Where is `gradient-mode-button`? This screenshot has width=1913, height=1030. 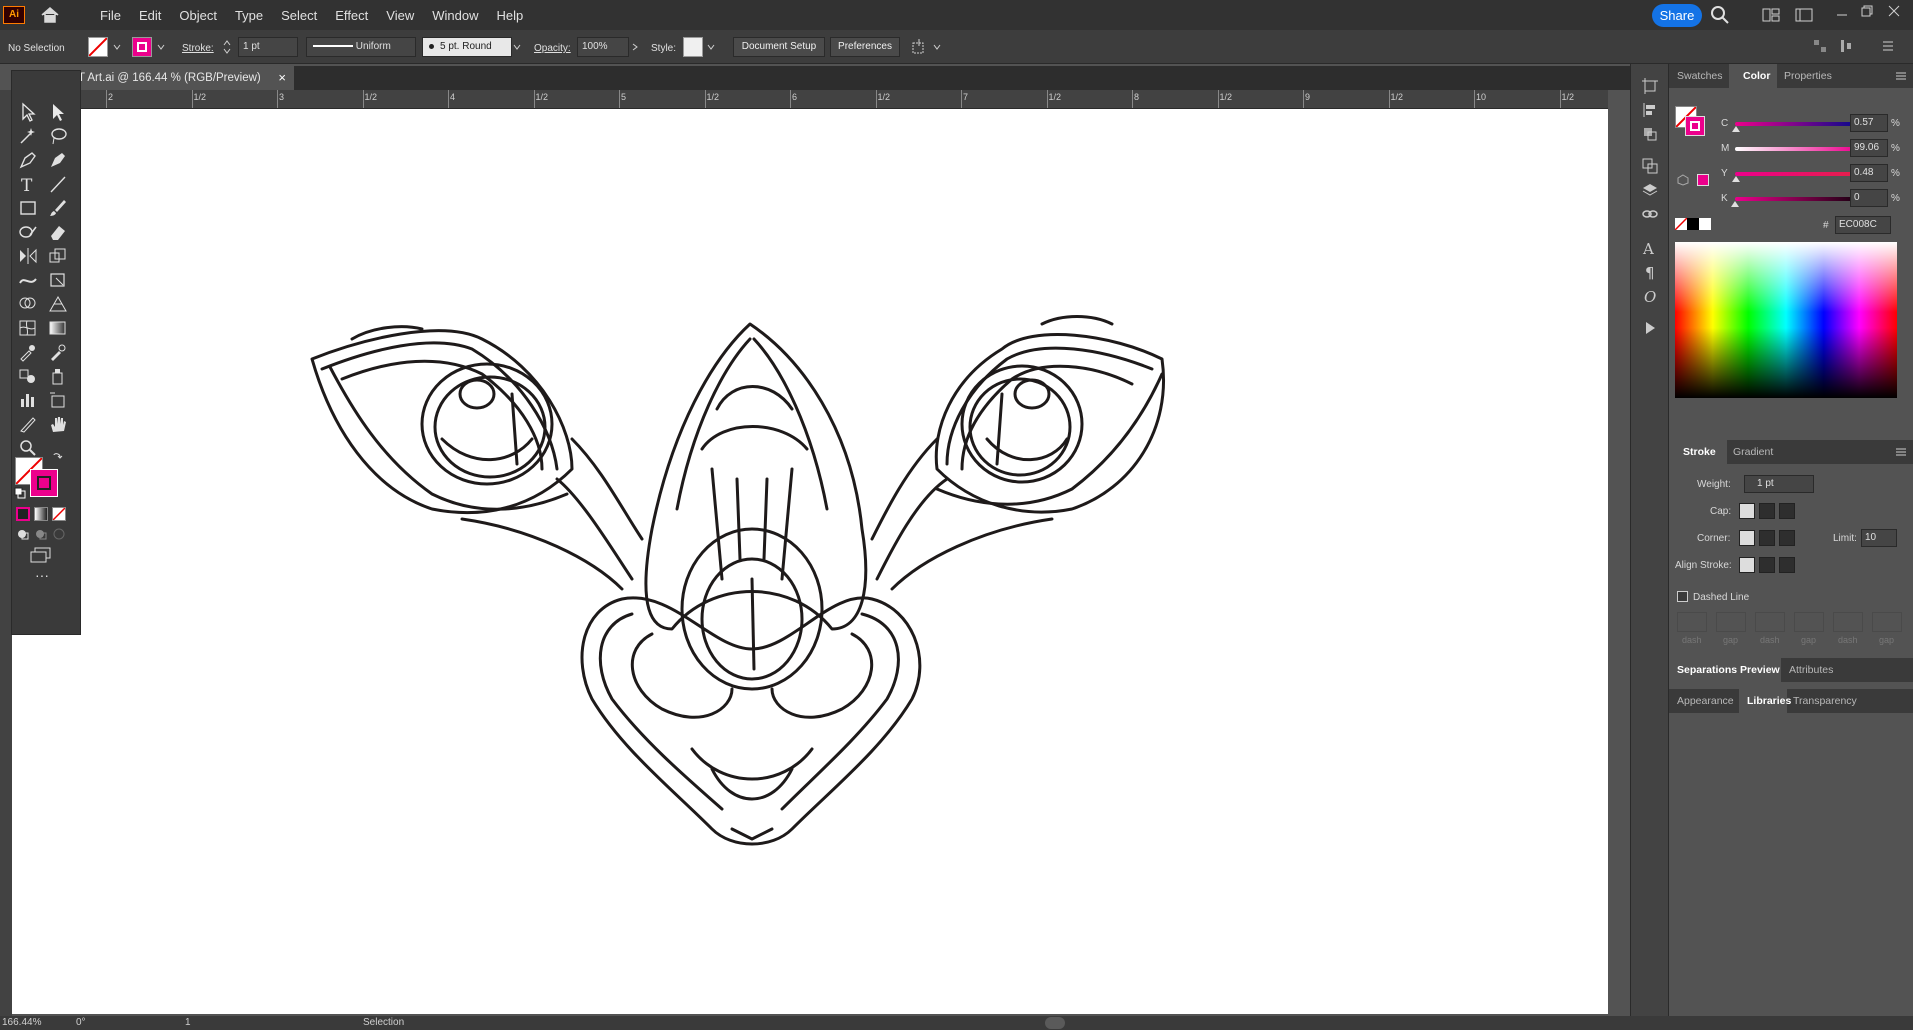
gradient-mode-button is located at coordinates (41, 514).